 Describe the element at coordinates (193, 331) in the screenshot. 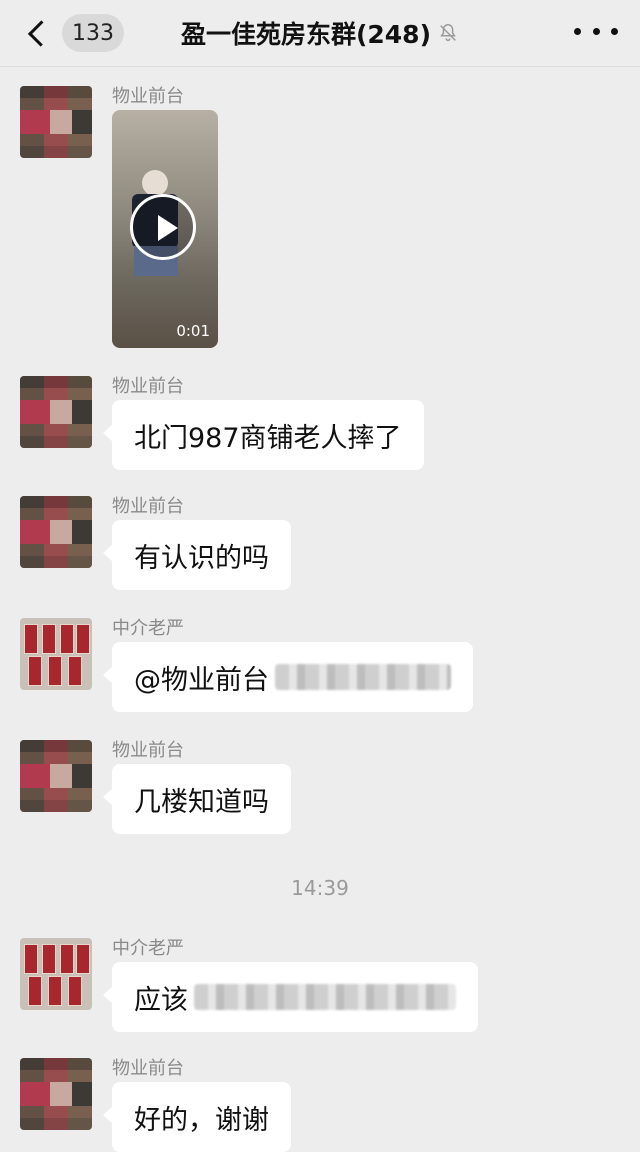

I see `video-duration: 0:01` at that location.